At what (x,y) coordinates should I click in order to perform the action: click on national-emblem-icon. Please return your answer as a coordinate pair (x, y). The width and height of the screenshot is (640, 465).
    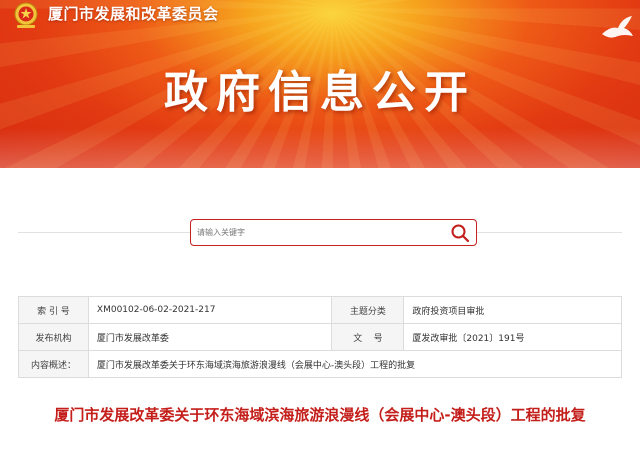
    Looking at the image, I should click on (26, 15).